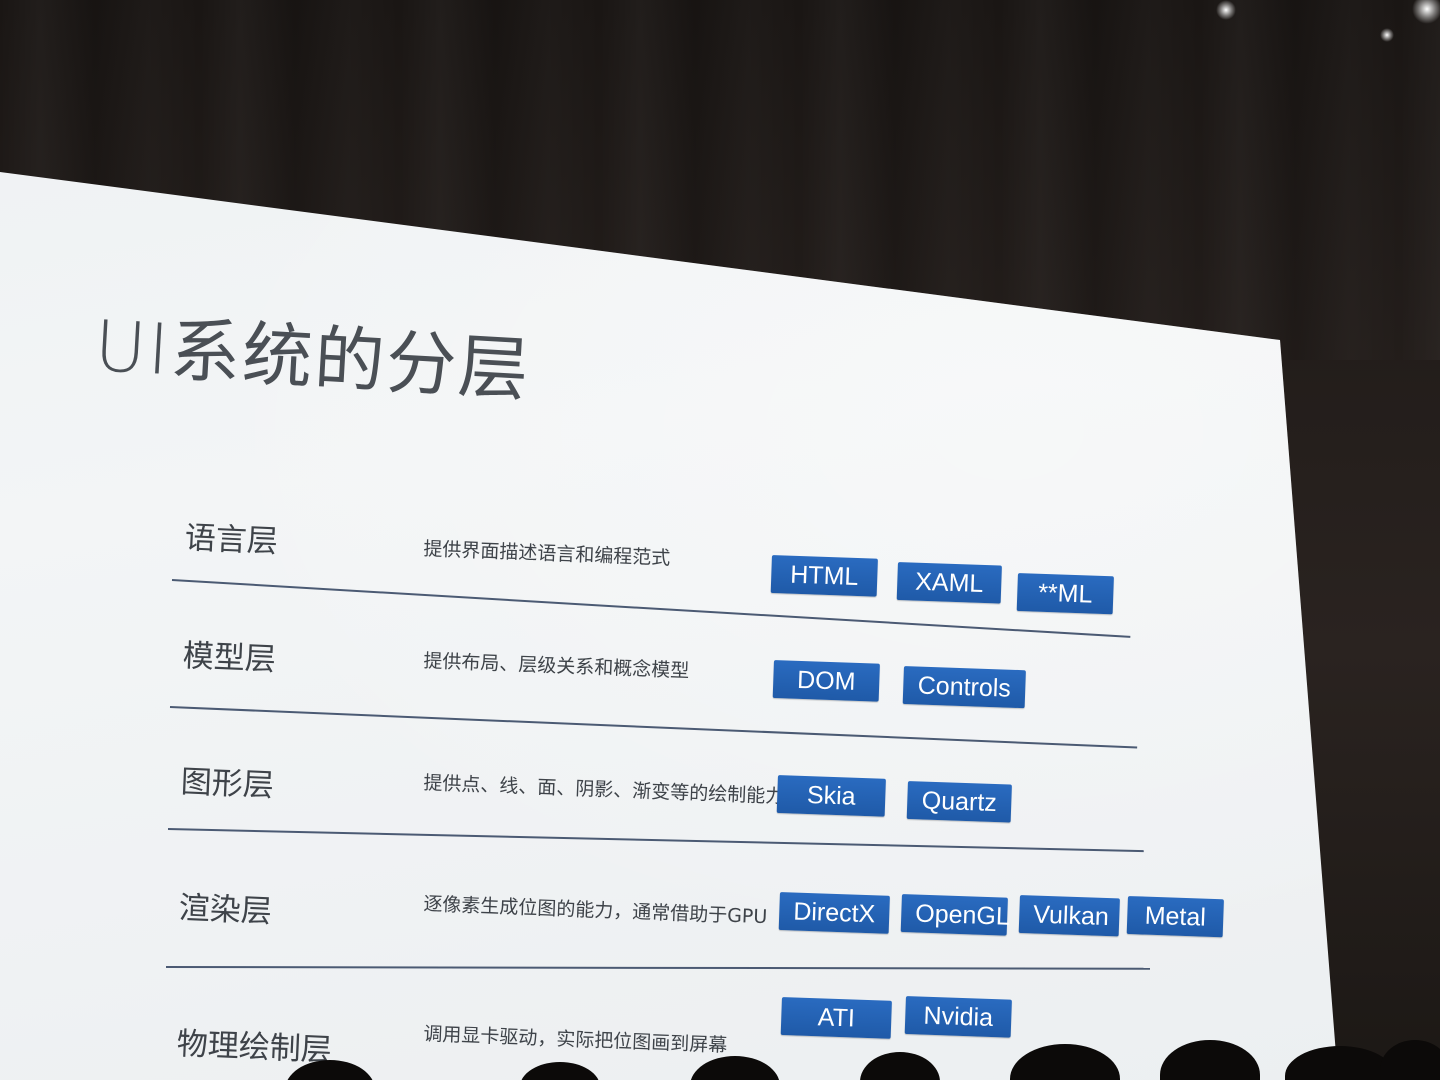 This screenshot has height=1080, width=1440. Describe the element at coordinates (1065, 594) in the screenshot. I see `tag-ml: **ML` at that location.